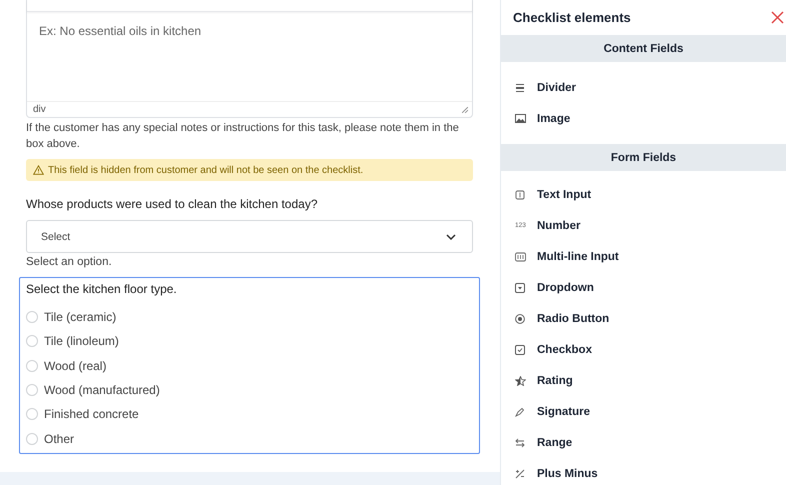 The image size is (786, 485). I want to click on resize-grip-icon, so click(465, 109).